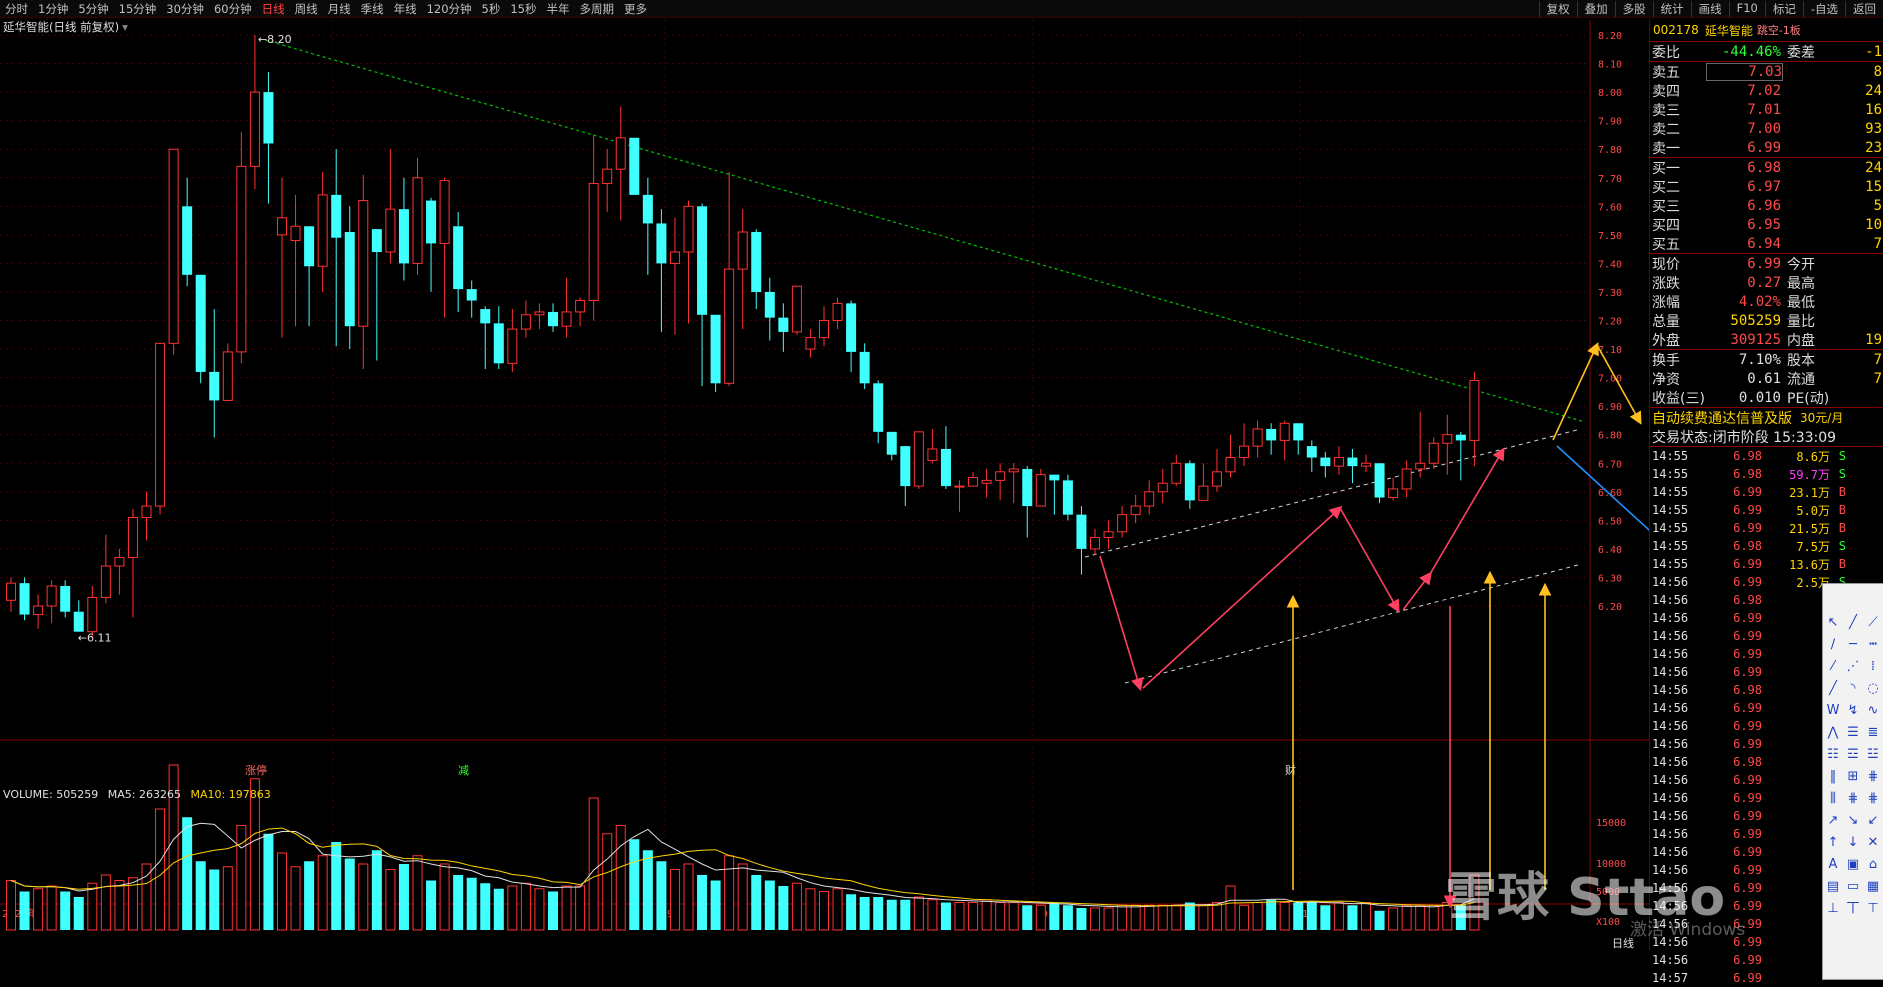  What do you see at coordinates (1853, 733) in the screenshot?
I see `draw-tool-icon: ☰` at bounding box center [1853, 733].